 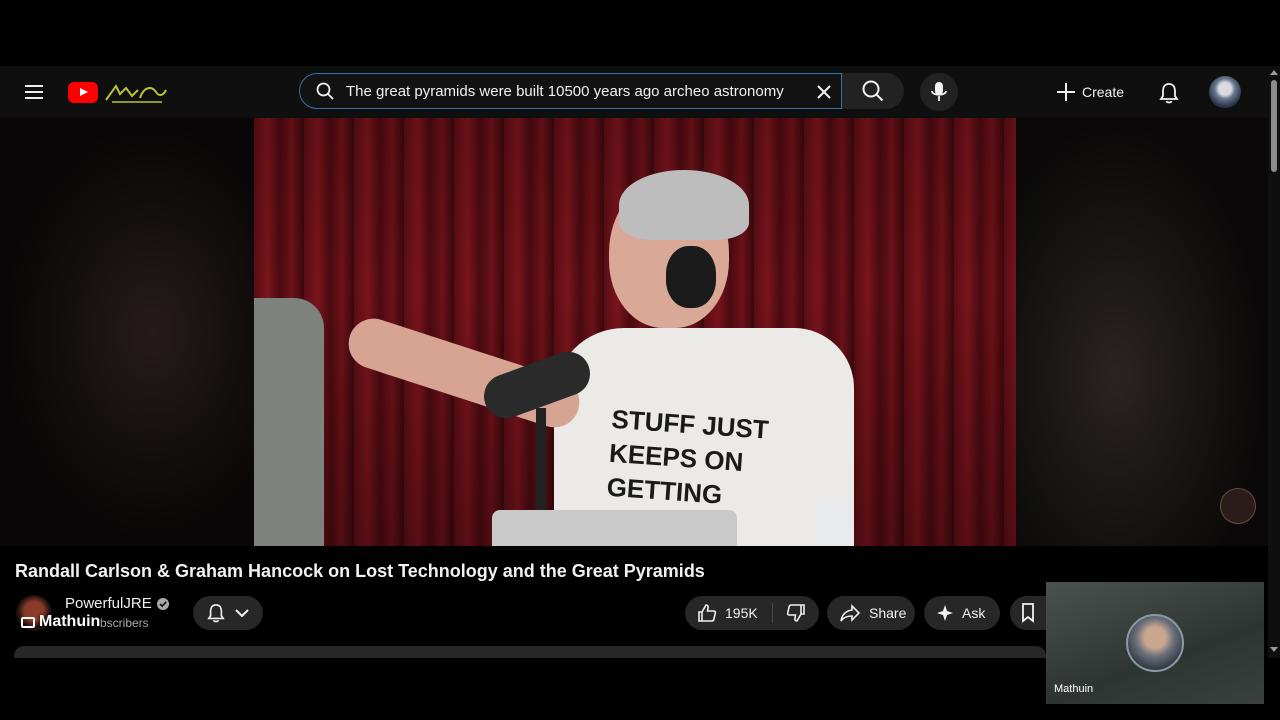 I want to click on close-icon, so click(x=824, y=92).